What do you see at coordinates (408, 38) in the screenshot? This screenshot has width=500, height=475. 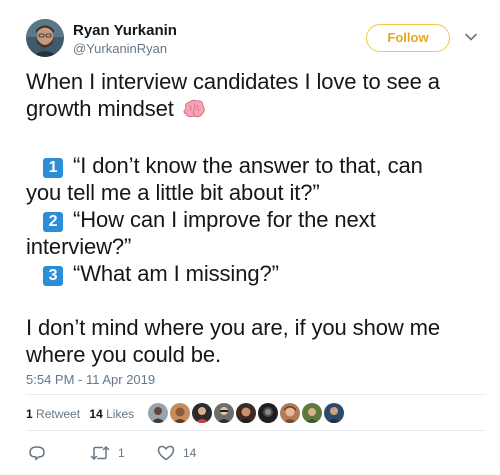 I see `follow-button: Follow` at bounding box center [408, 38].